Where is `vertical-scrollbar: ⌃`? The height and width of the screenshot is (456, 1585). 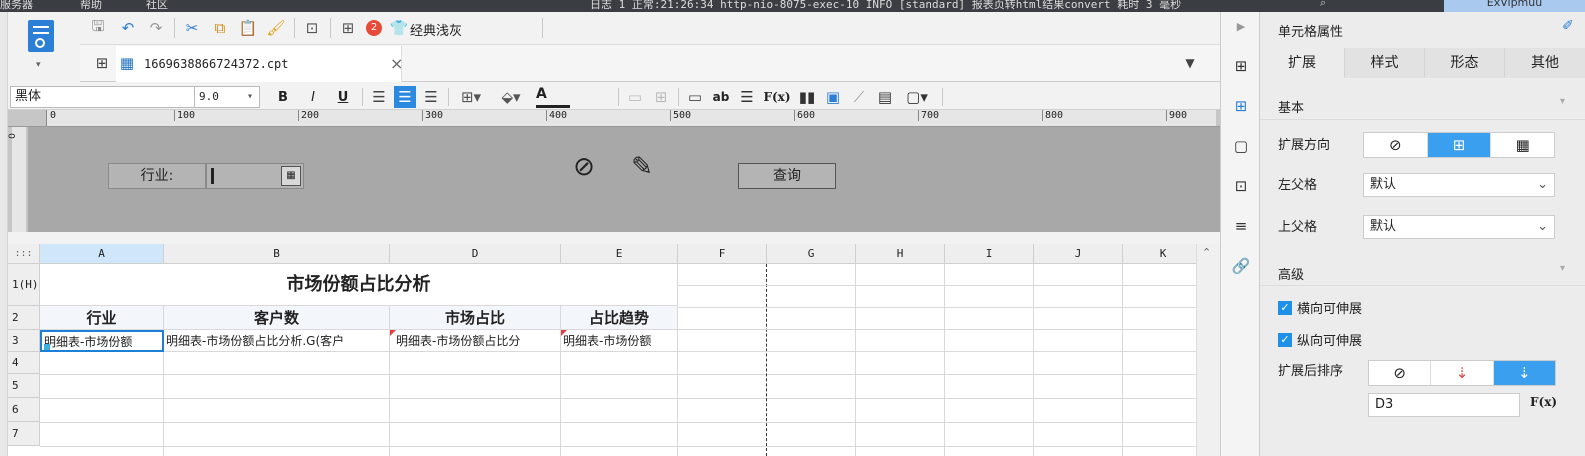 vertical-scrollbar: ⌃ is located at coordinates (1208, 350).